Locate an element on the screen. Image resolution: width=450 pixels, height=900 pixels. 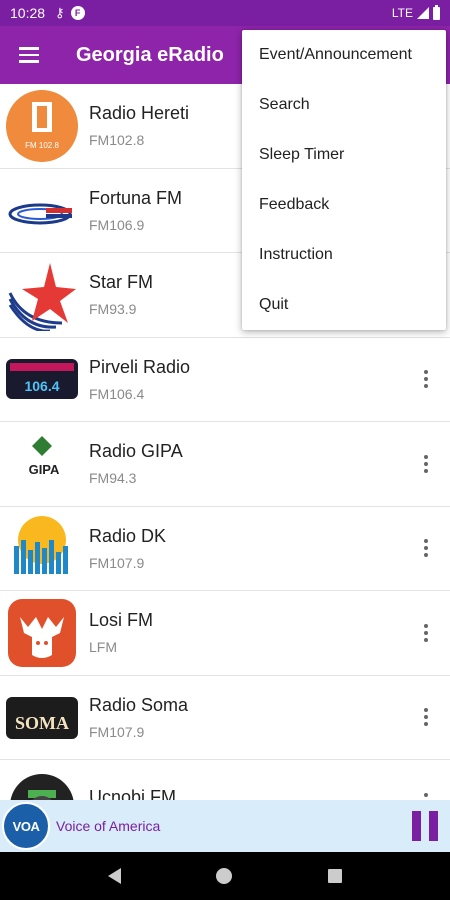
station-logo-pirveli-radio: 106.4 is located at coordinates (42, 379).